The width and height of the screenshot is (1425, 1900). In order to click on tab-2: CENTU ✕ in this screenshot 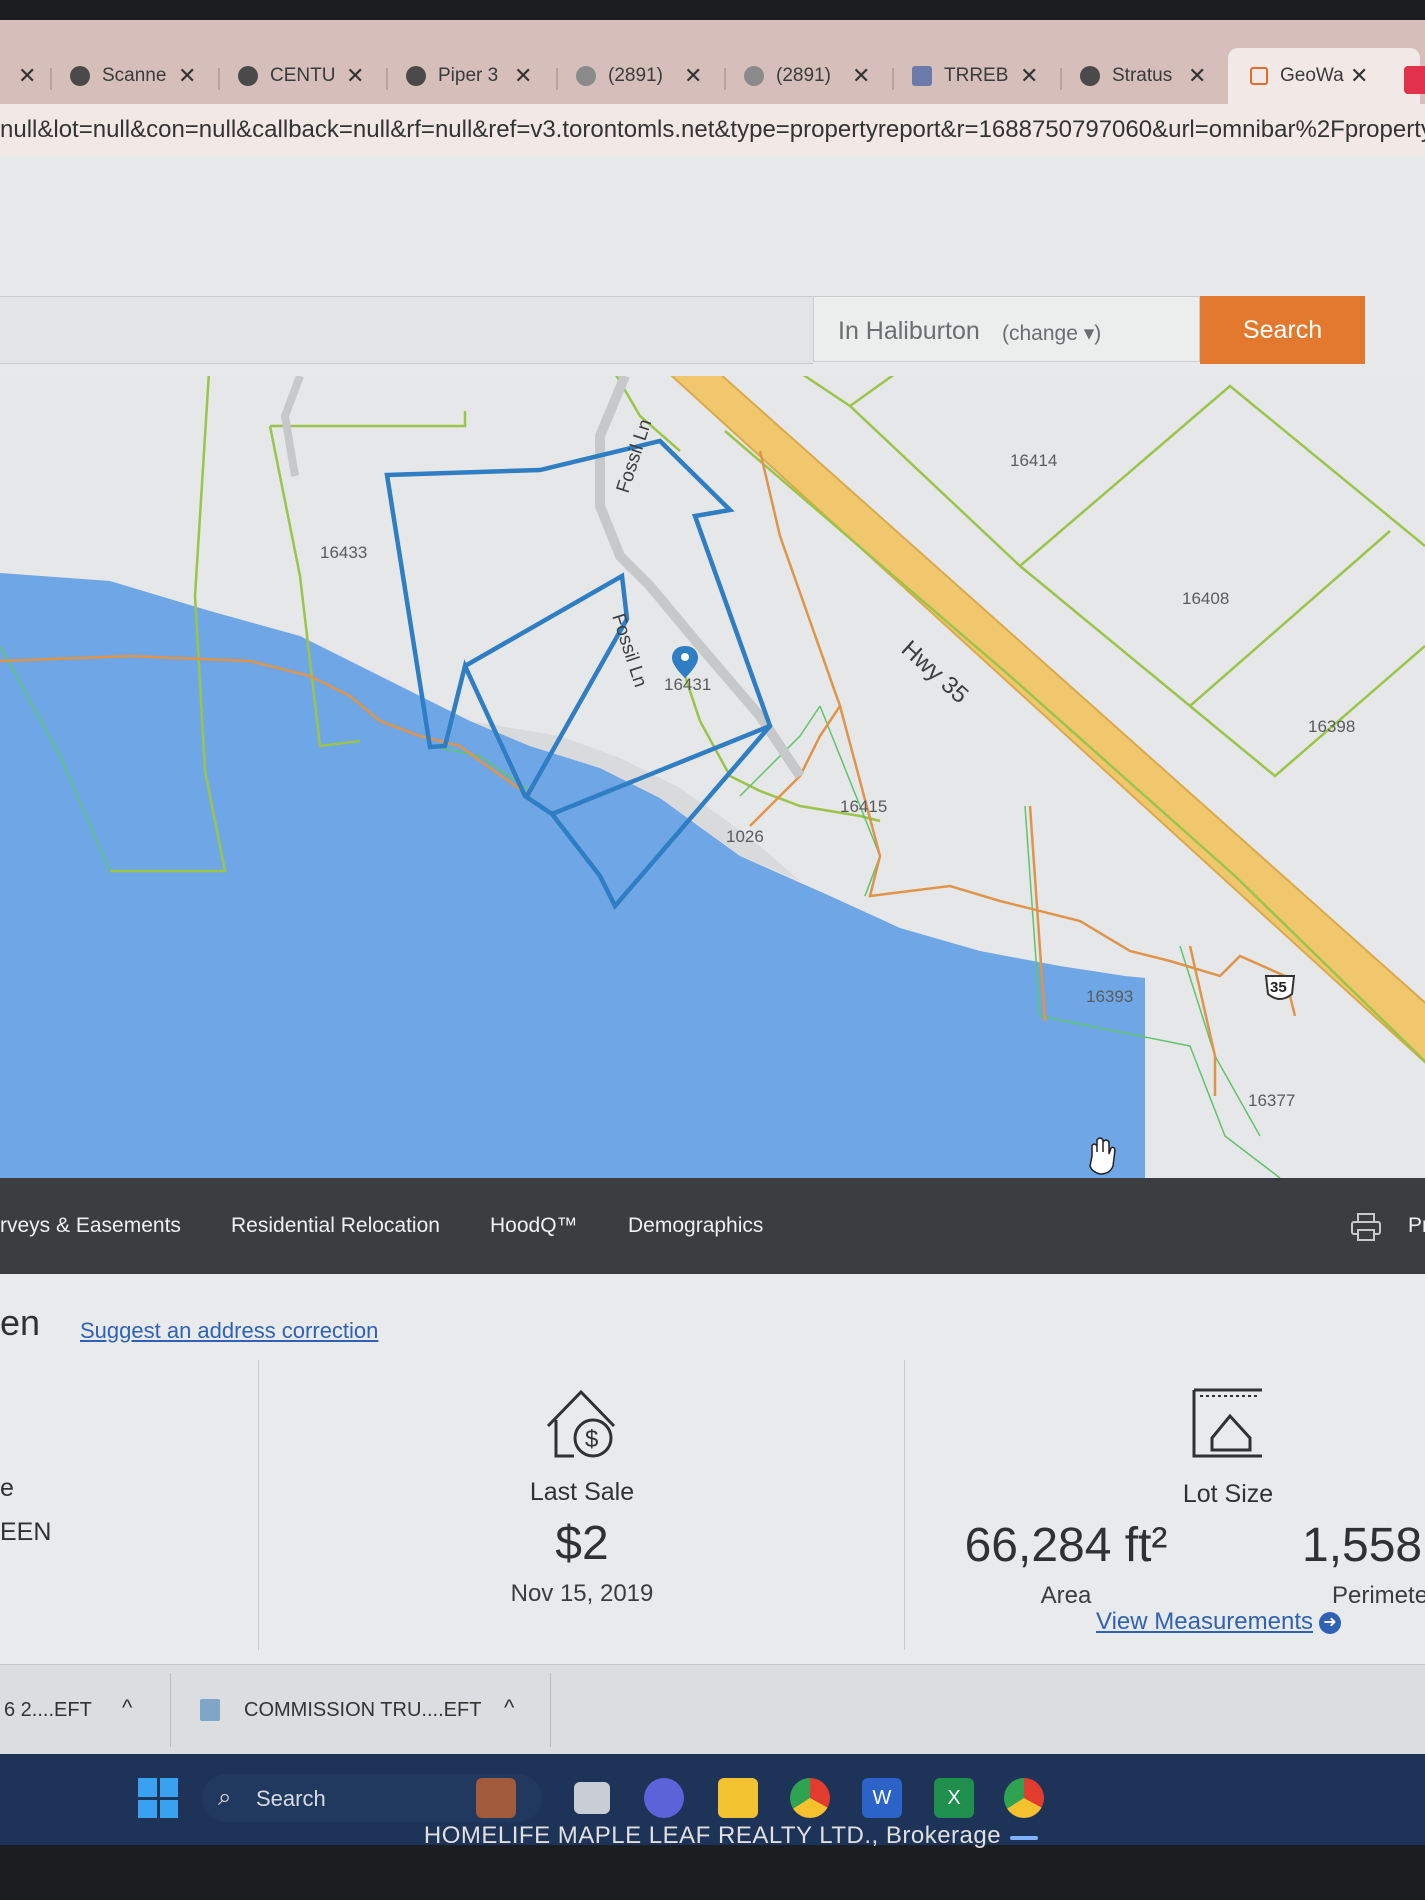, I will do `click(301, 76)`.